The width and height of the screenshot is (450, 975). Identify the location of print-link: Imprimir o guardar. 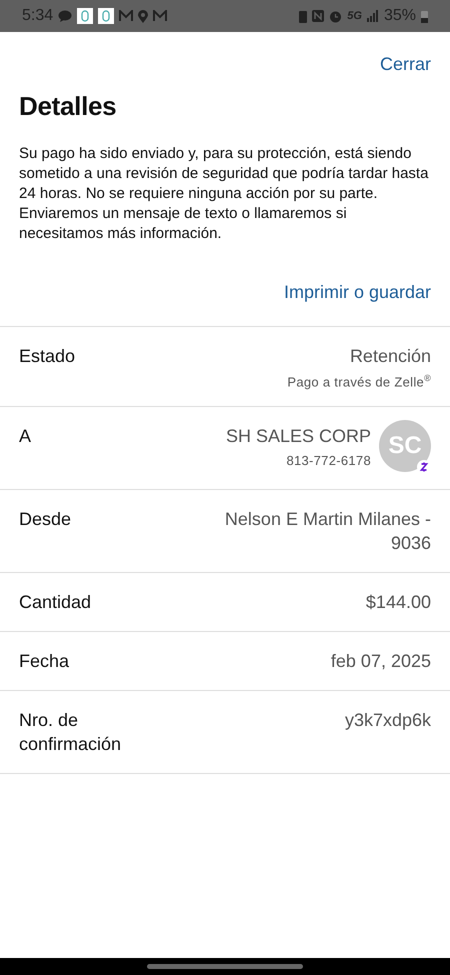
(357, 304).